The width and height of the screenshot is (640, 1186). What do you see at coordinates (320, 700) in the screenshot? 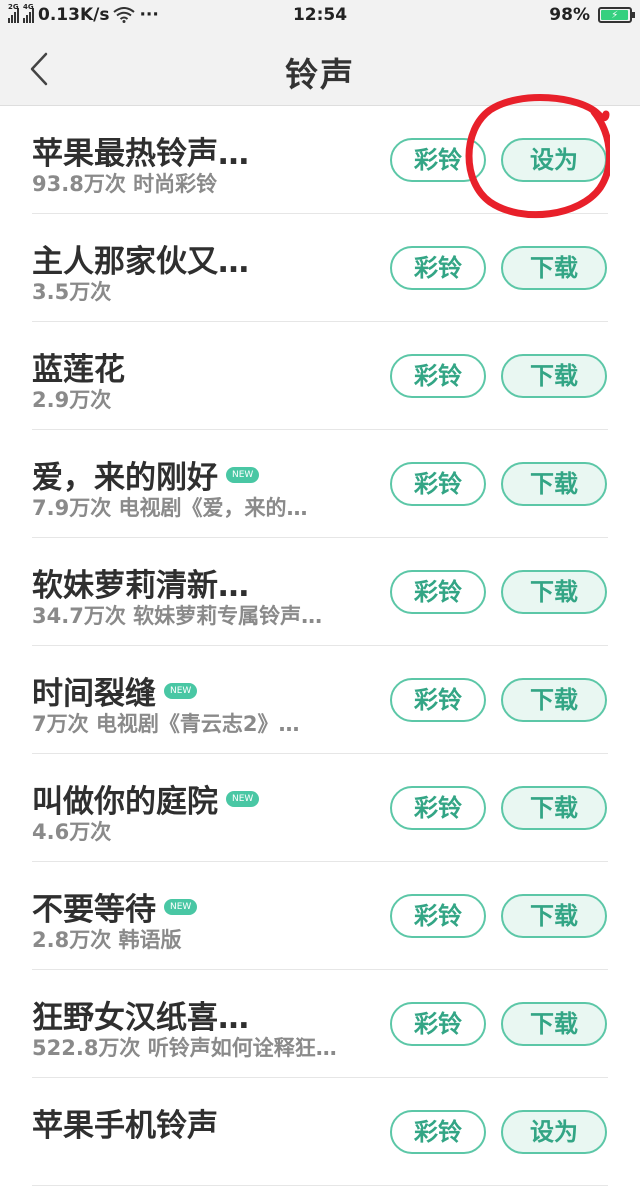
I see `ringtone-row: 时间裂缝 NEW 7万次 电视剧《青云志2》… 彩铃 下载` at bounding box center [320, 700].